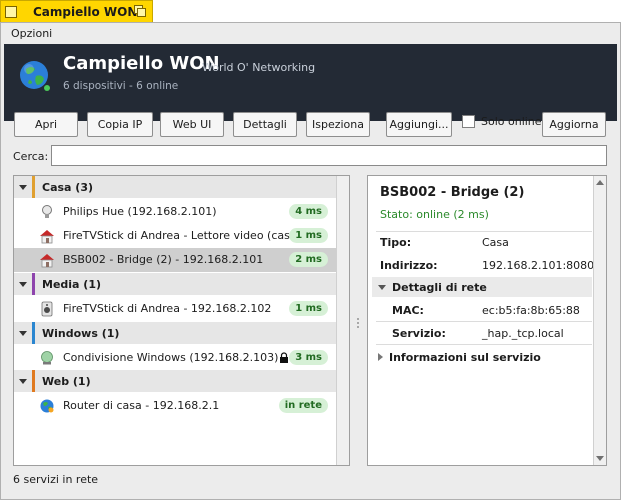 This screenshot has height=500, width=621. I want to click on service-info-section: Informazioni sul servizio, so click(482, 357).